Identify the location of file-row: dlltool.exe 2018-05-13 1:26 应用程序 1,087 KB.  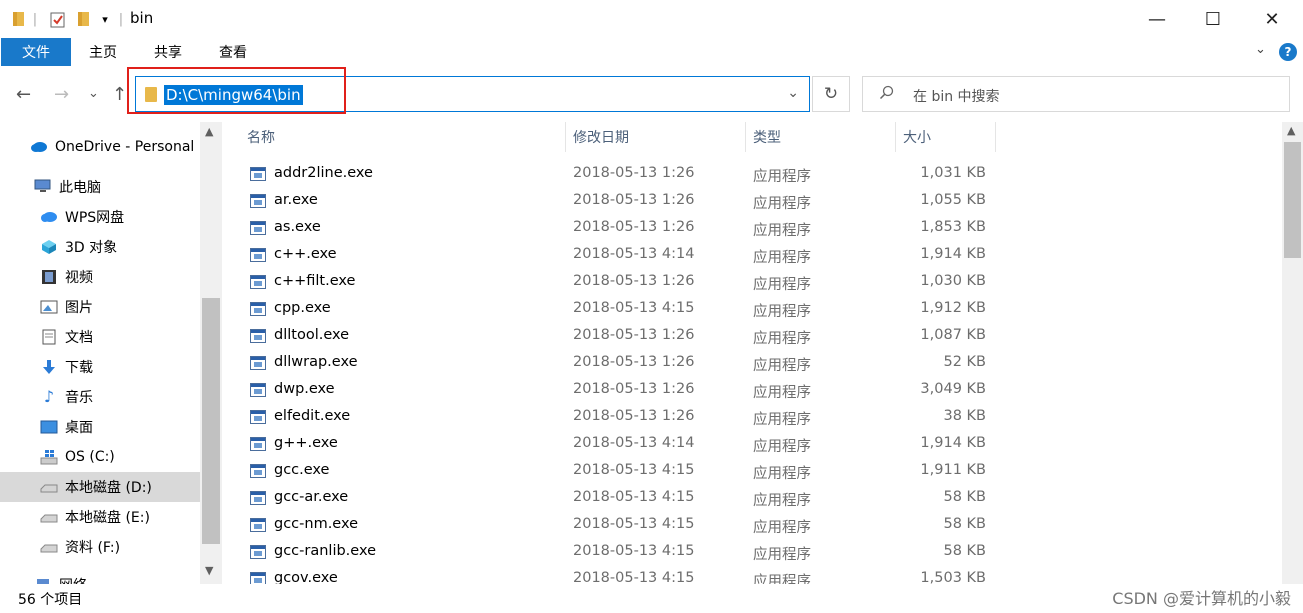
(752, 336).